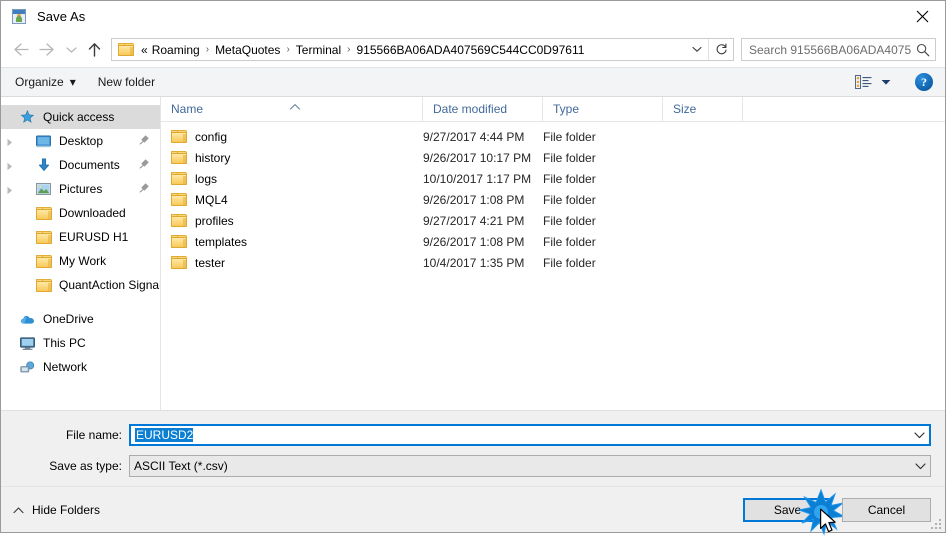 This screenshot has height=539, width=946. I want to click on table-row: MQL4 9/26/2017 1:08 PM File folder, so click(553, 199).